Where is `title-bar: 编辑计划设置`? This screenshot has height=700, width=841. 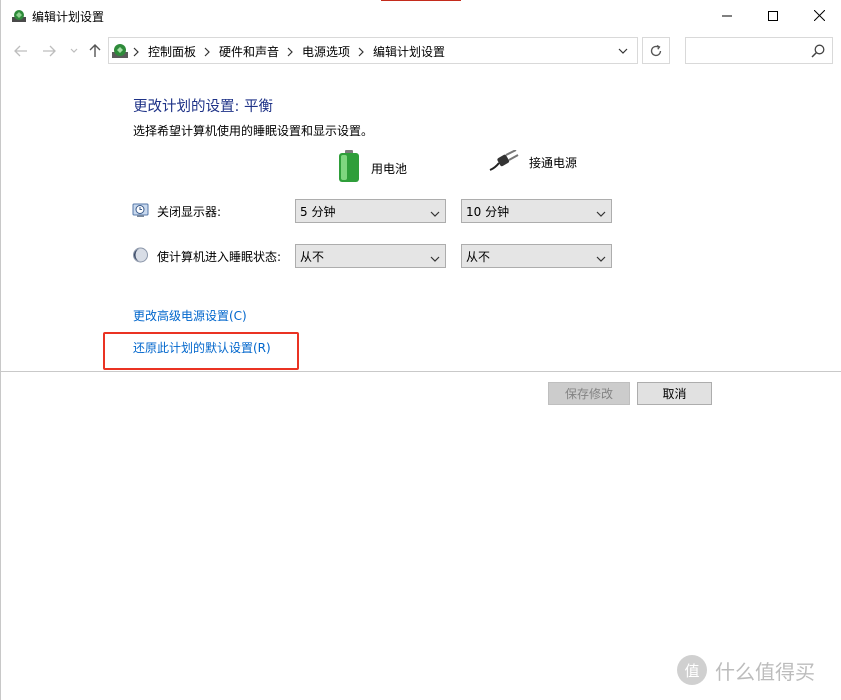
title-bar: 编辑计划设置 is located at coordinates (421, 16).